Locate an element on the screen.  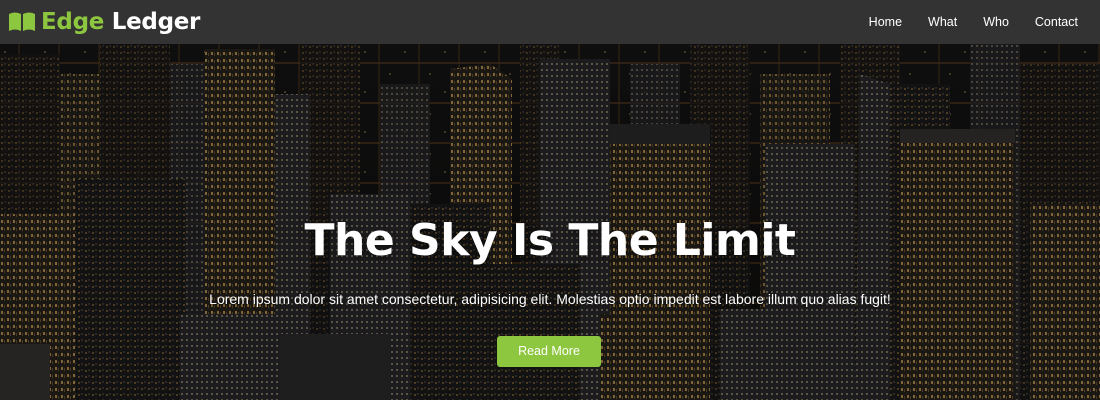
nav-link-contact: Contact is located at coordinates (1050, 22).